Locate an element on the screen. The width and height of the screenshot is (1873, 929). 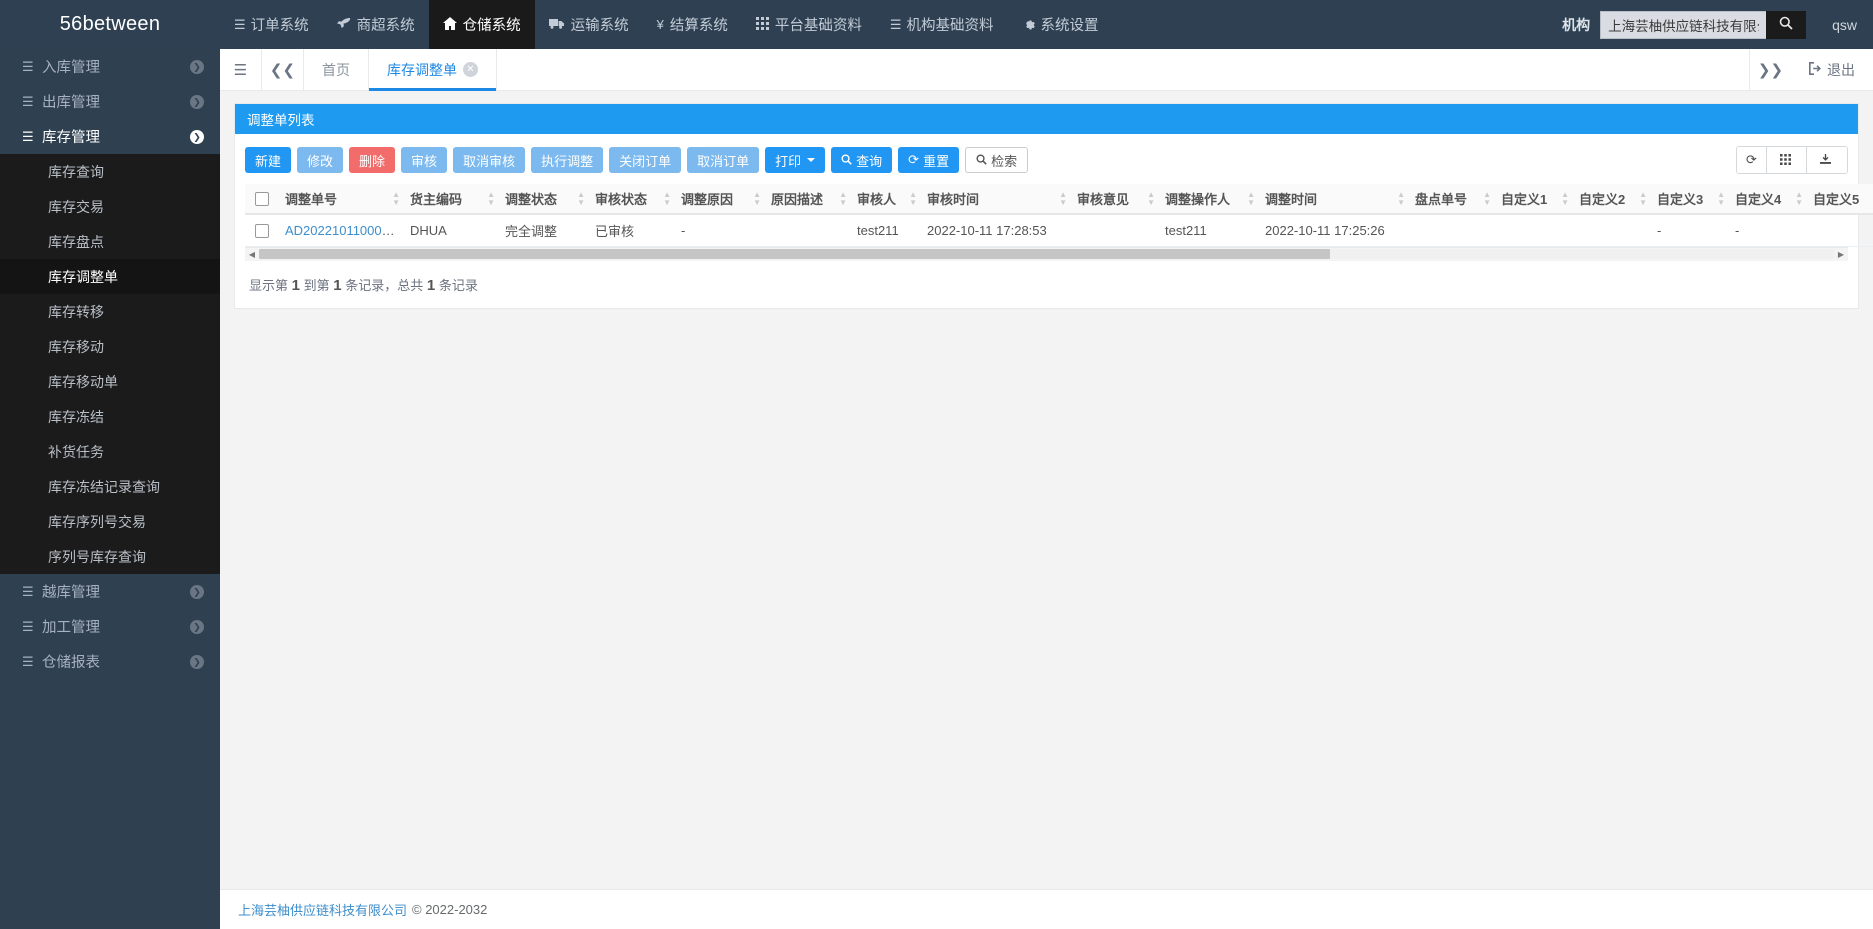
cell-approver: test211 is located at coordinates (886, 230).